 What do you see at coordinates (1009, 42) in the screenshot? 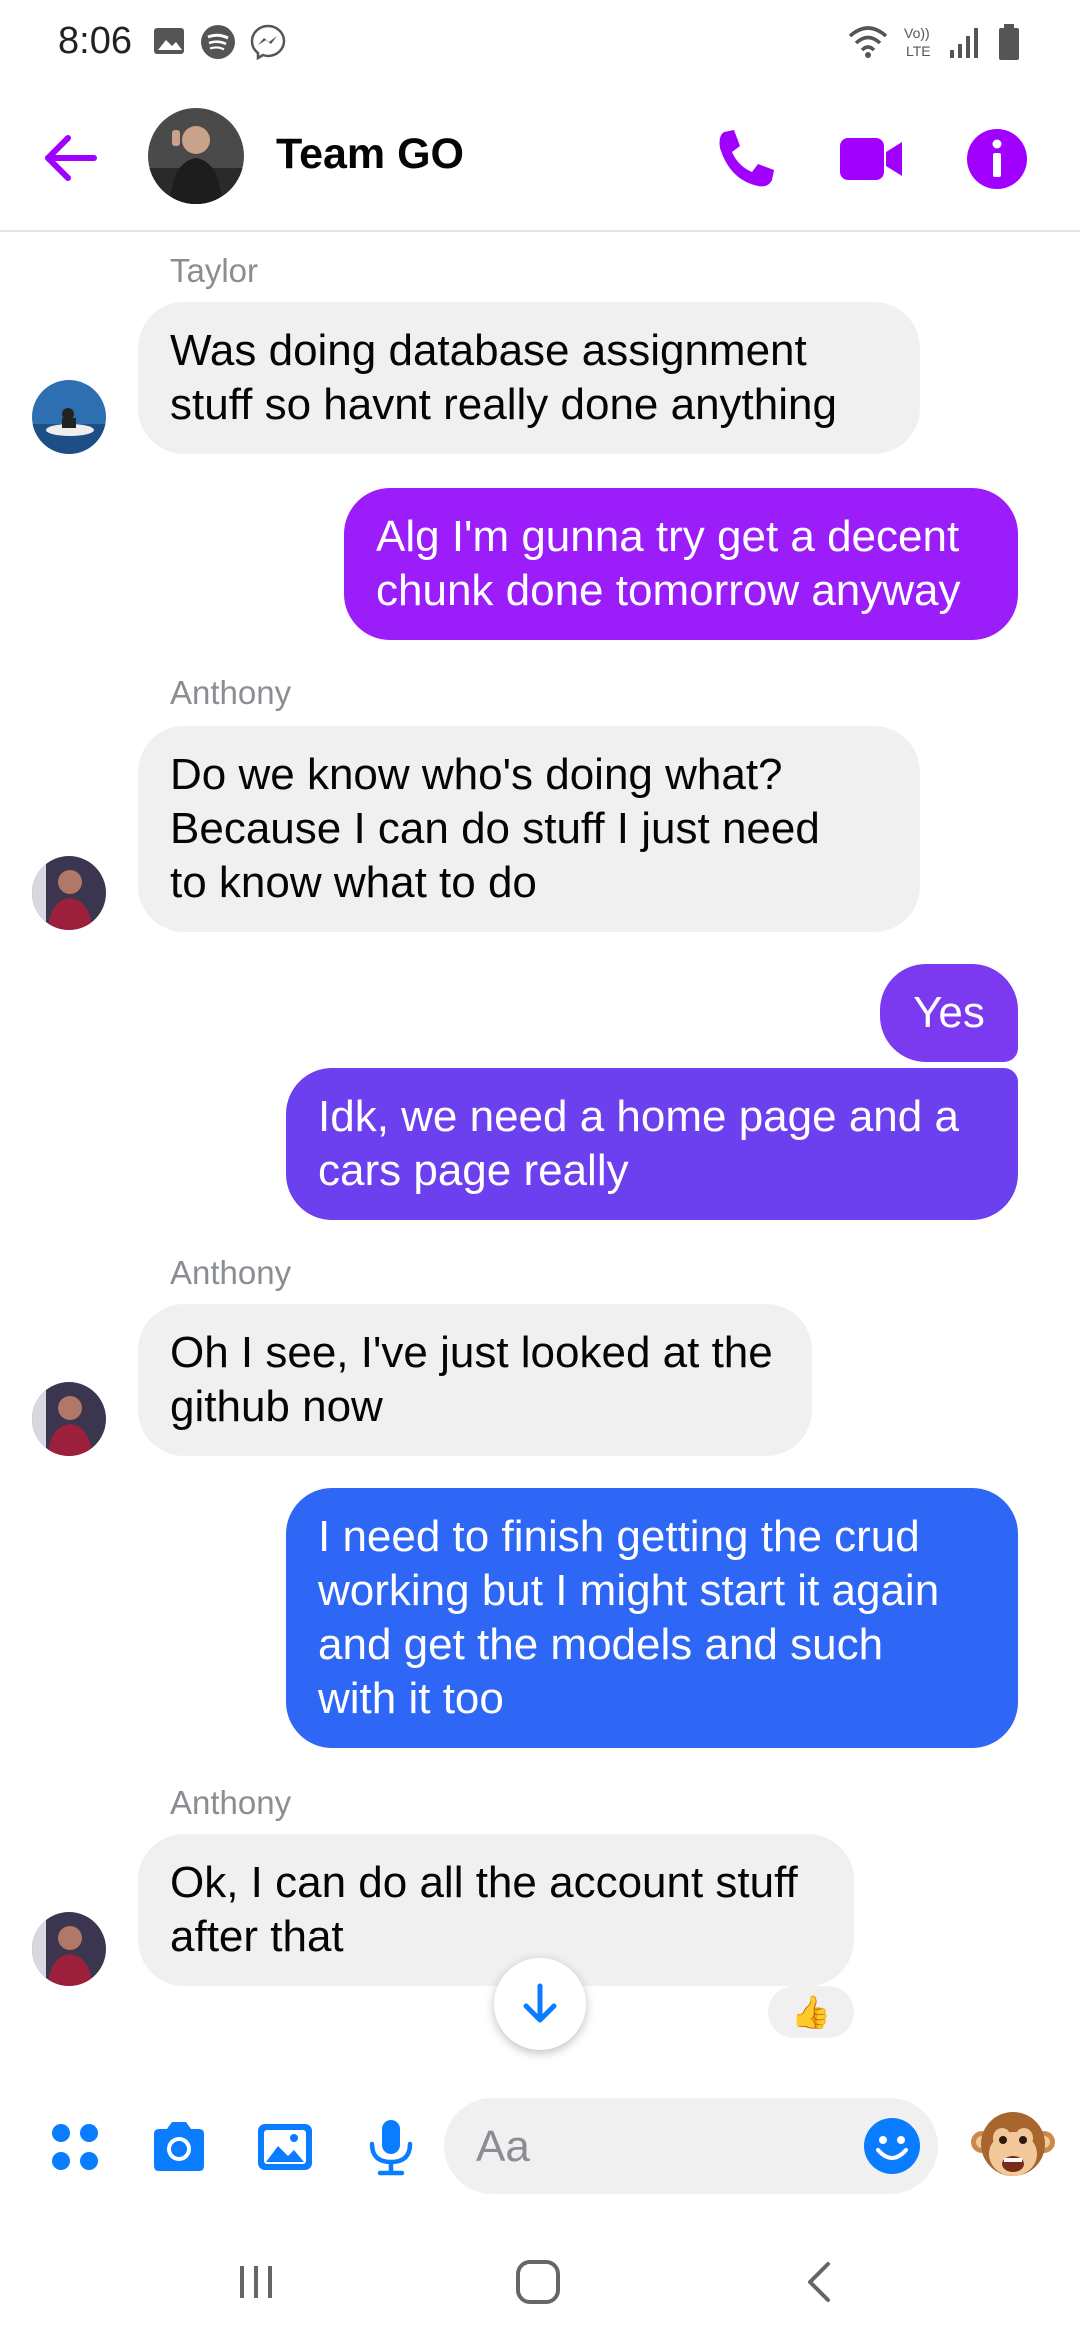
I see `battery-icon` at bounding box center [1009, 42].